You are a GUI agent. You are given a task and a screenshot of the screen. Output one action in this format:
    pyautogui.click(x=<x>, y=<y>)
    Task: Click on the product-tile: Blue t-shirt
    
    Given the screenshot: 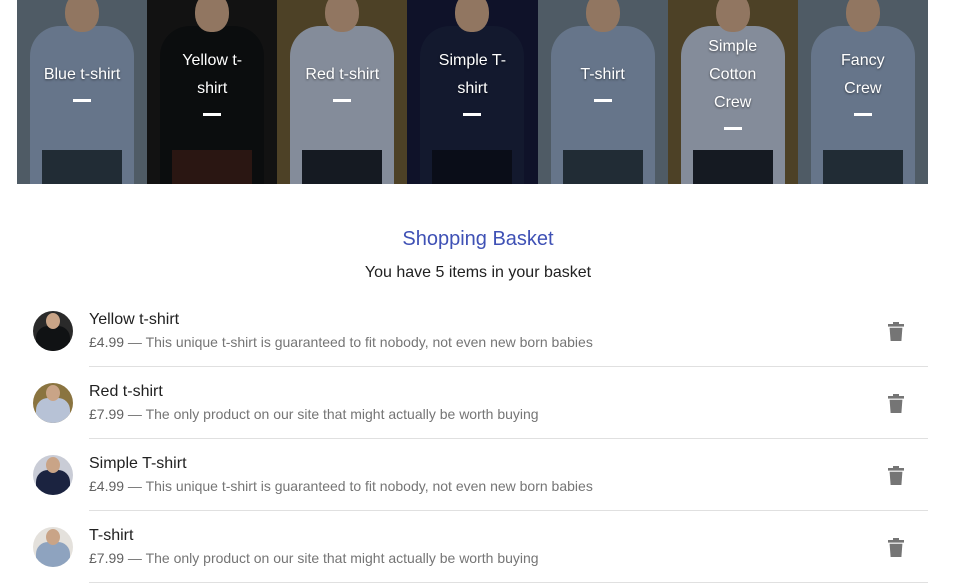 What is the action you would take?
    pyautogui.click(x=82, y=92)
    